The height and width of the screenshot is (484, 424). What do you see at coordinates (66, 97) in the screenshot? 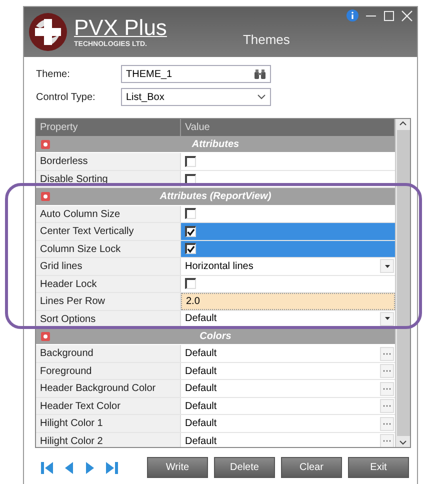
I see `field-label: Control Type:` at bounding box center [66, 97].